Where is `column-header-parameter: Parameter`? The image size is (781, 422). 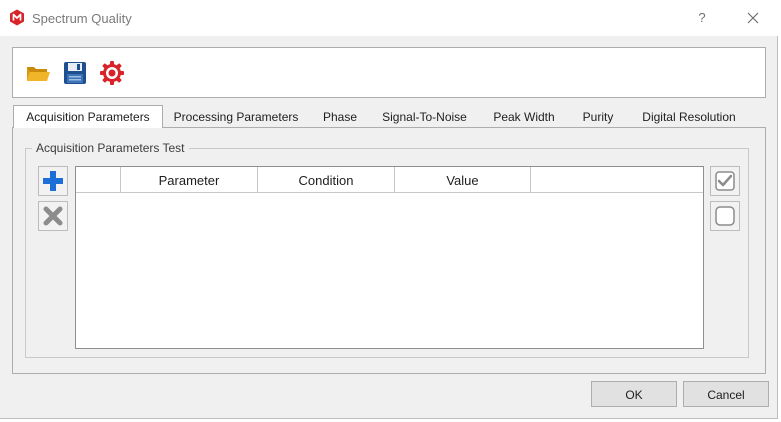 column-header-parameter: Parameter is located at coordinates (189, 179).